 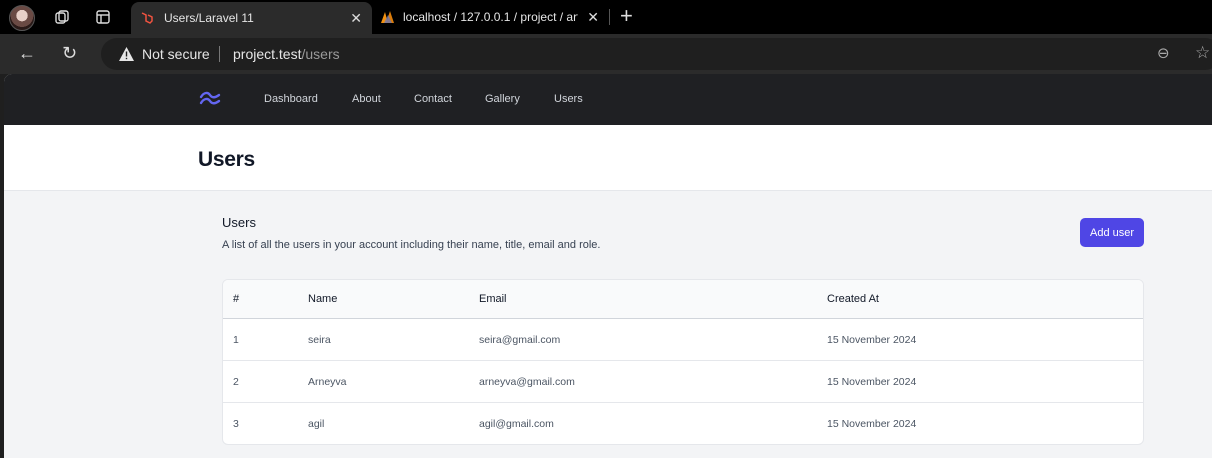 What do you see at coordinates (62, 17) in the screenshot?
I see `workspaces-icon` at bounding box center [62, 17].